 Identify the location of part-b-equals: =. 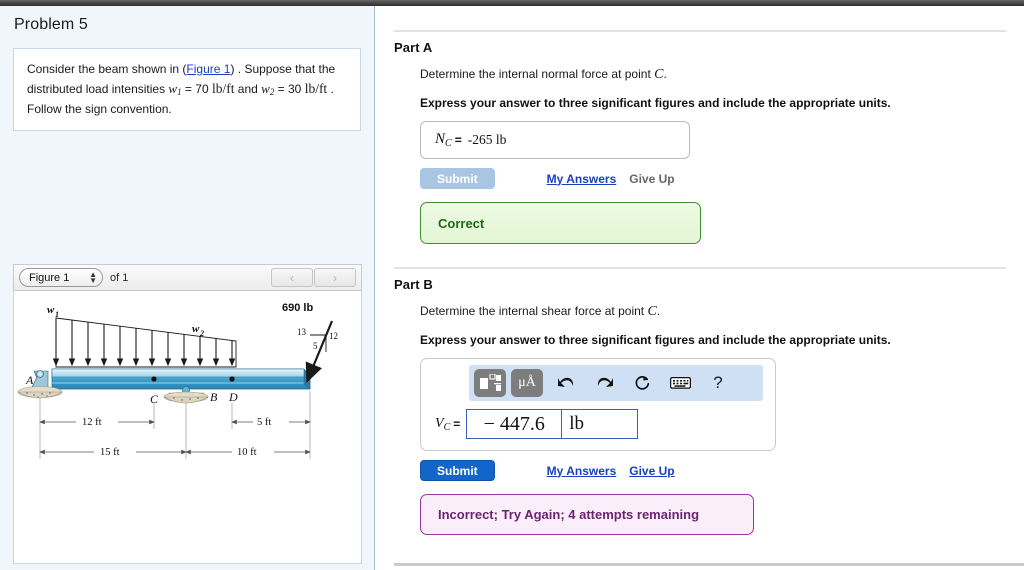
(457, 424).